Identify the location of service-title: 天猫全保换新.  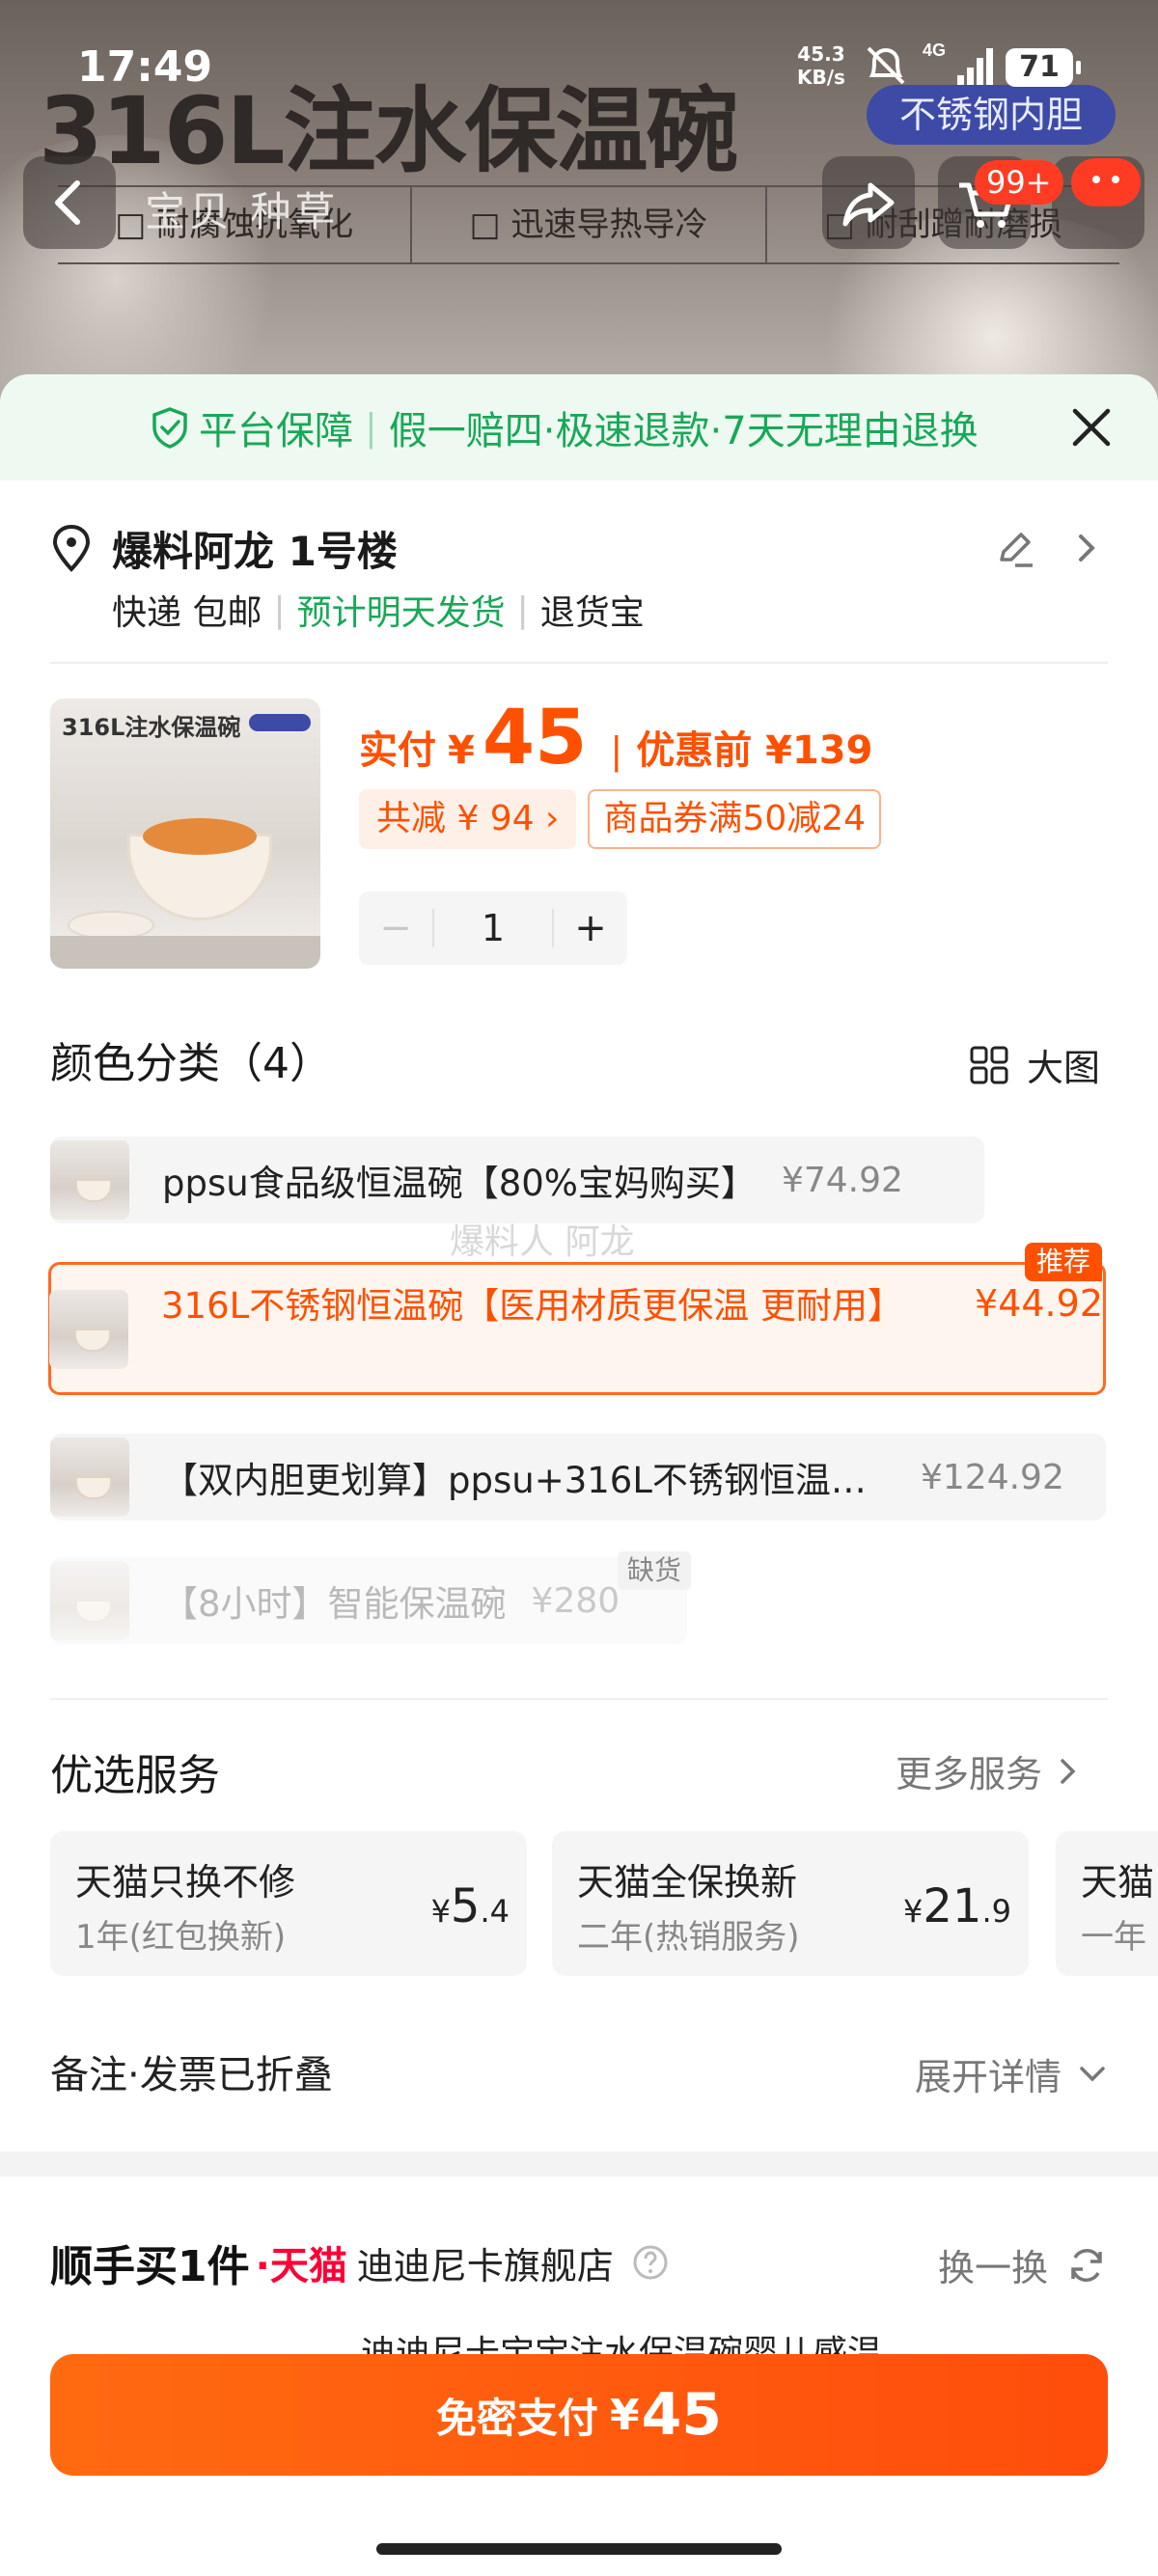
(687, 1883).